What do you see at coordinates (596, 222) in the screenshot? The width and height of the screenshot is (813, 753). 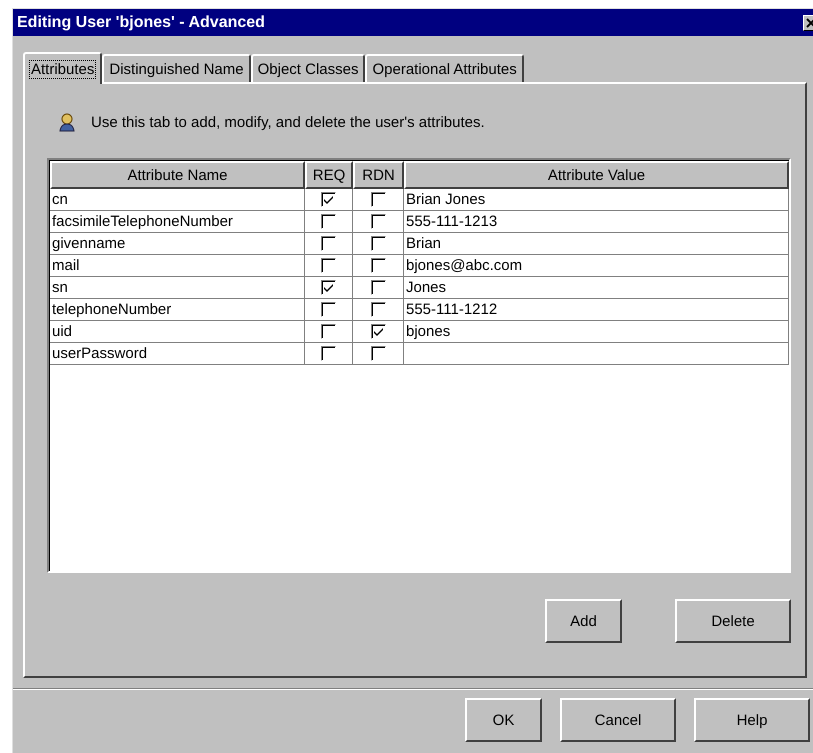 I see `table-cell: 555-111-1213` at bounding box center [596, 222].